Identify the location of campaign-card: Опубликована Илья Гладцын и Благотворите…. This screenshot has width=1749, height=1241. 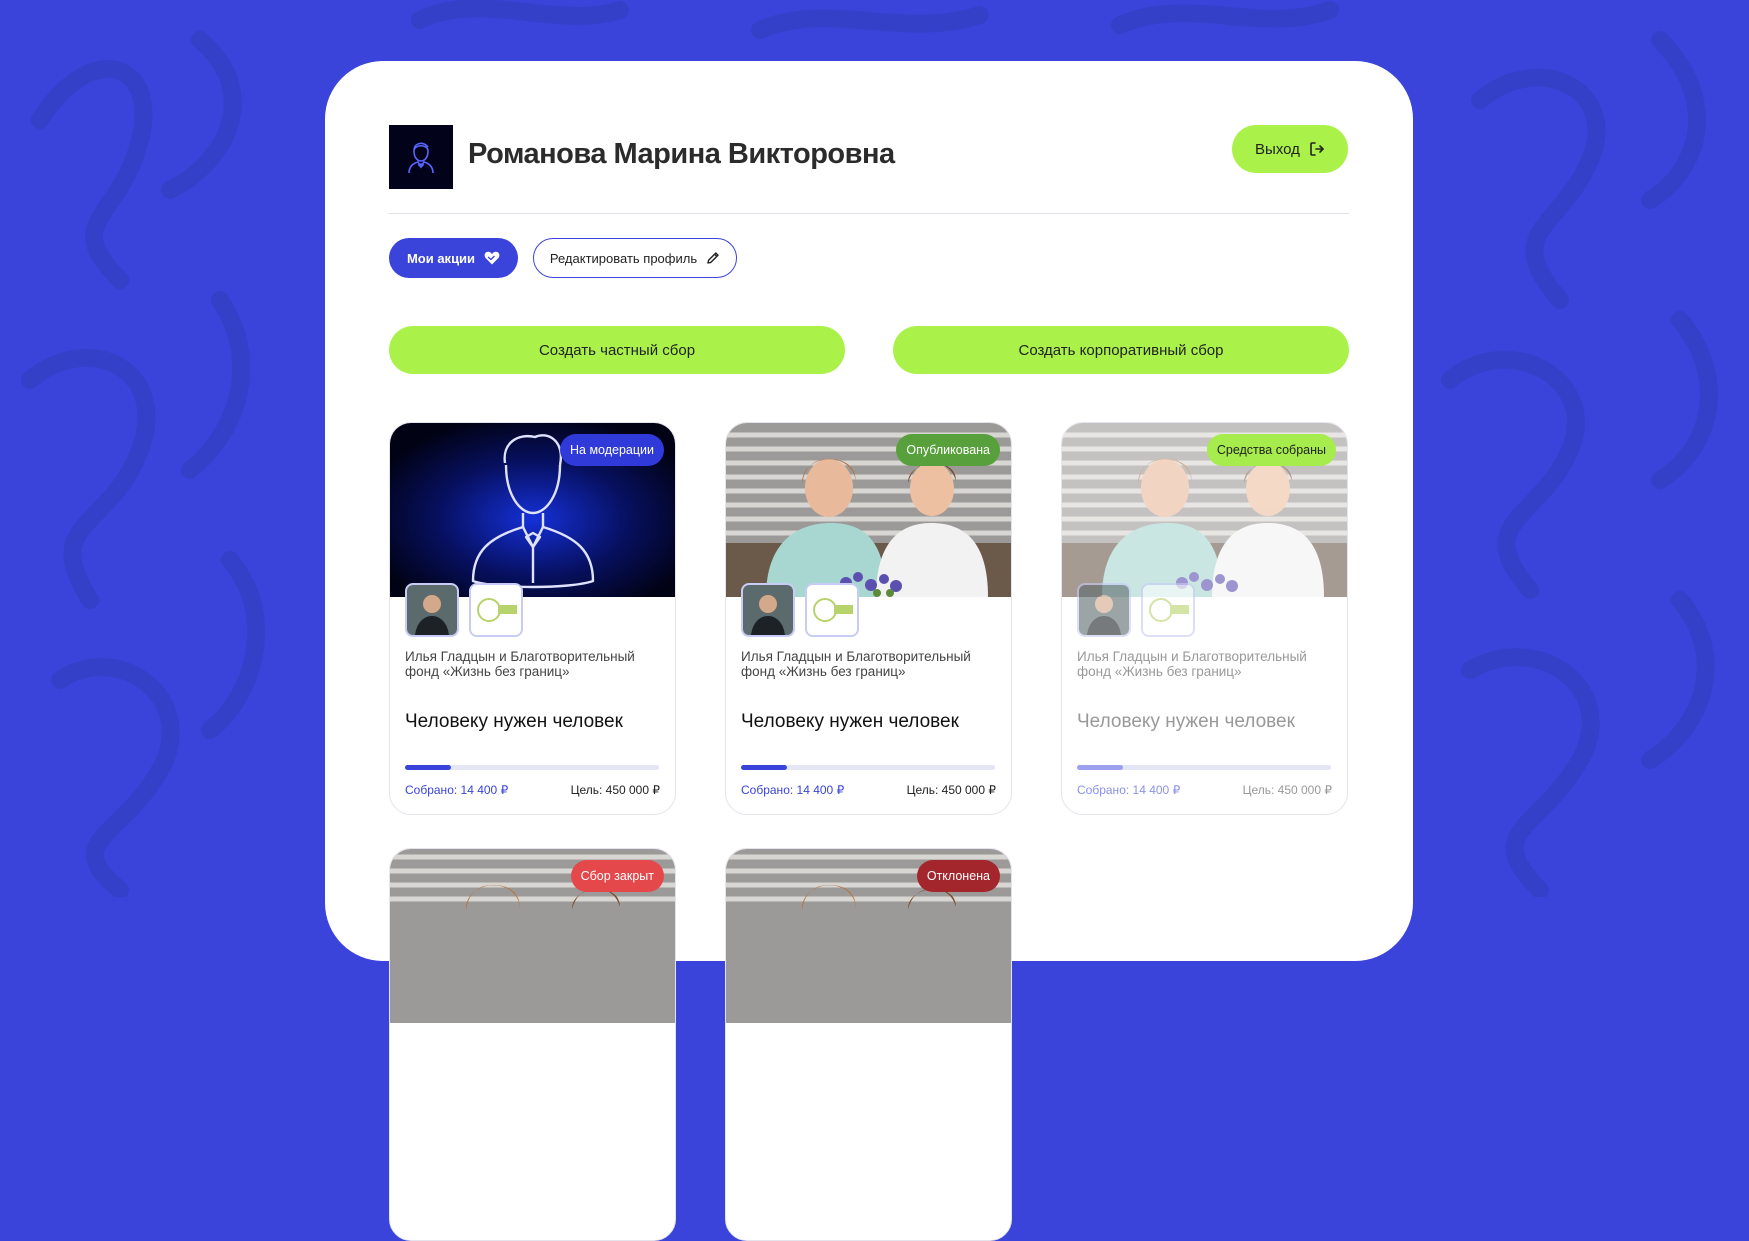
(868, 618).